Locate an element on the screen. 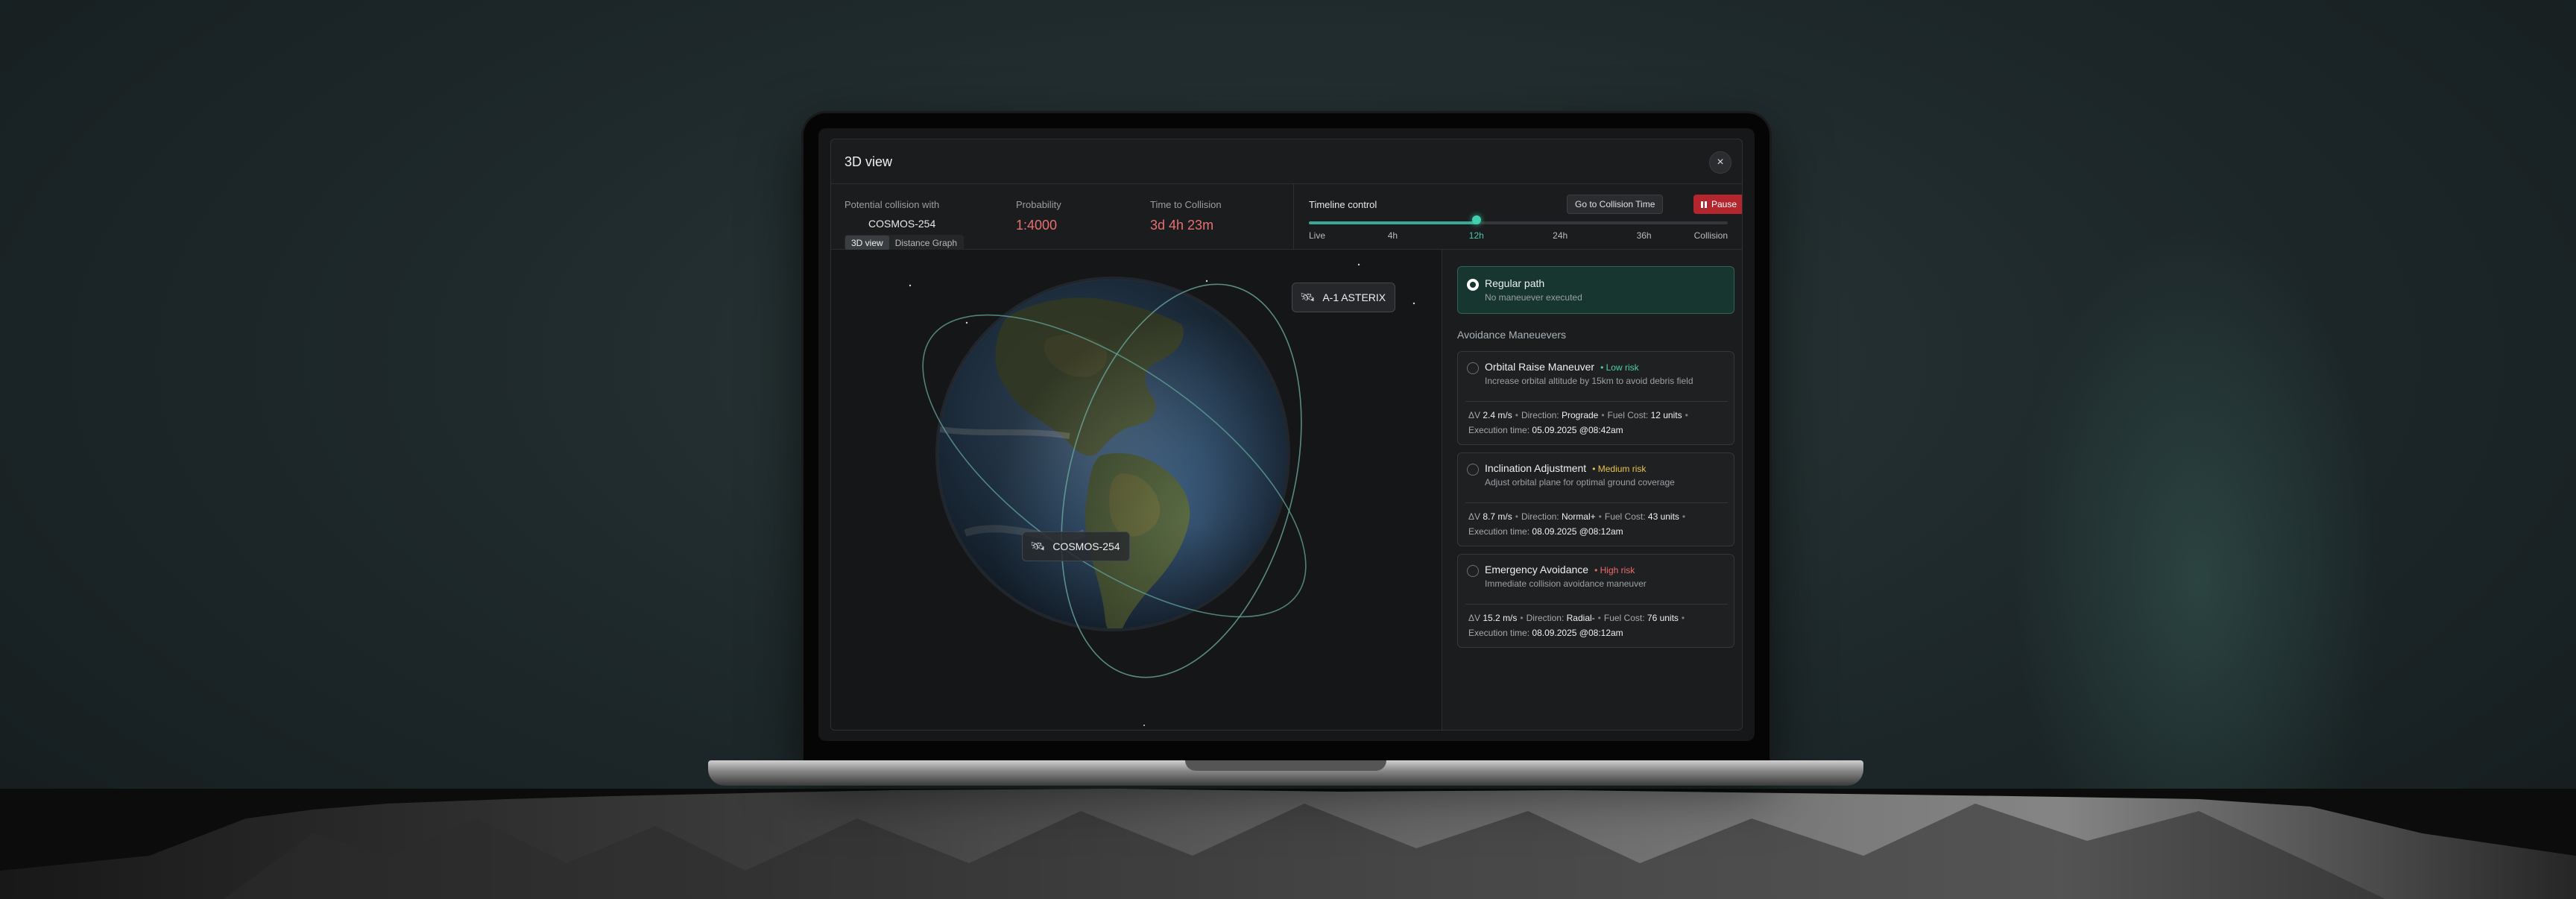 Image resolution: width=2576 pixels, height=899 pixels. ttc-value: 3d 4h 23m is located at coordinates (1182, 225).